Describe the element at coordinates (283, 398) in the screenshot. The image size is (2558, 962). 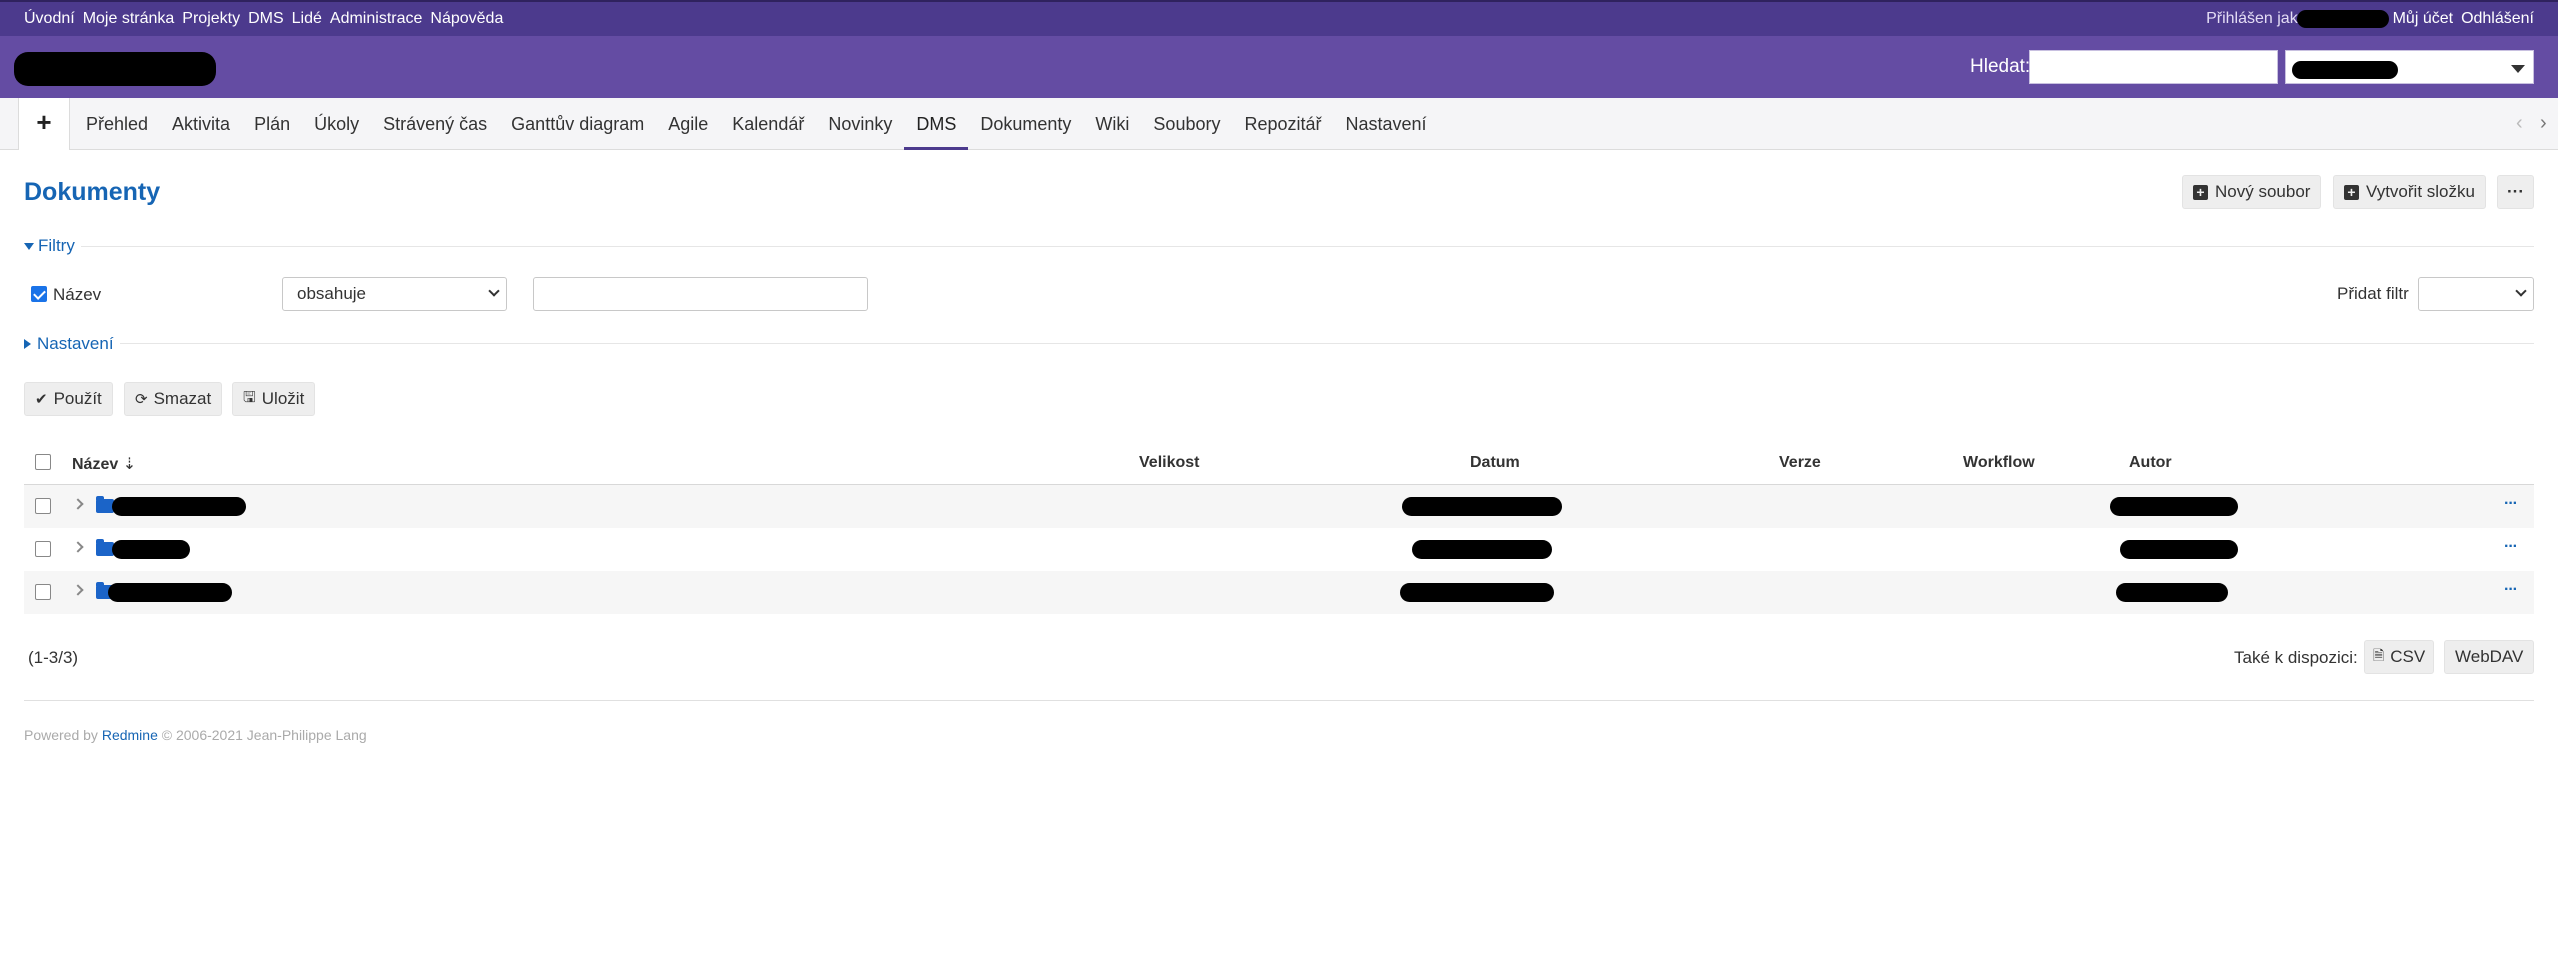
I see `save-label: Uložit` at that location.